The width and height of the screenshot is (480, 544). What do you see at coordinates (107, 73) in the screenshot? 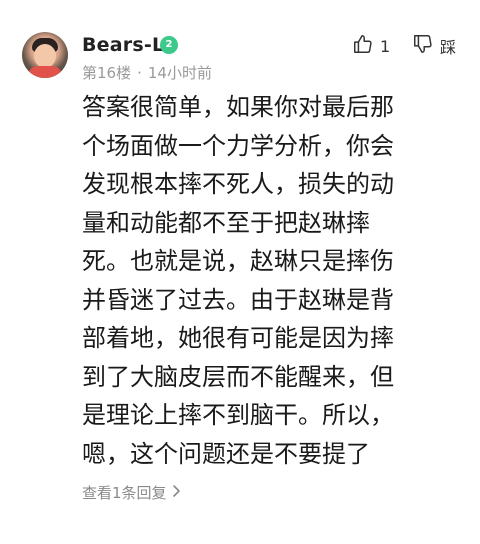
I see `floor-number: 第16楼` at bounding box center [107, 73].